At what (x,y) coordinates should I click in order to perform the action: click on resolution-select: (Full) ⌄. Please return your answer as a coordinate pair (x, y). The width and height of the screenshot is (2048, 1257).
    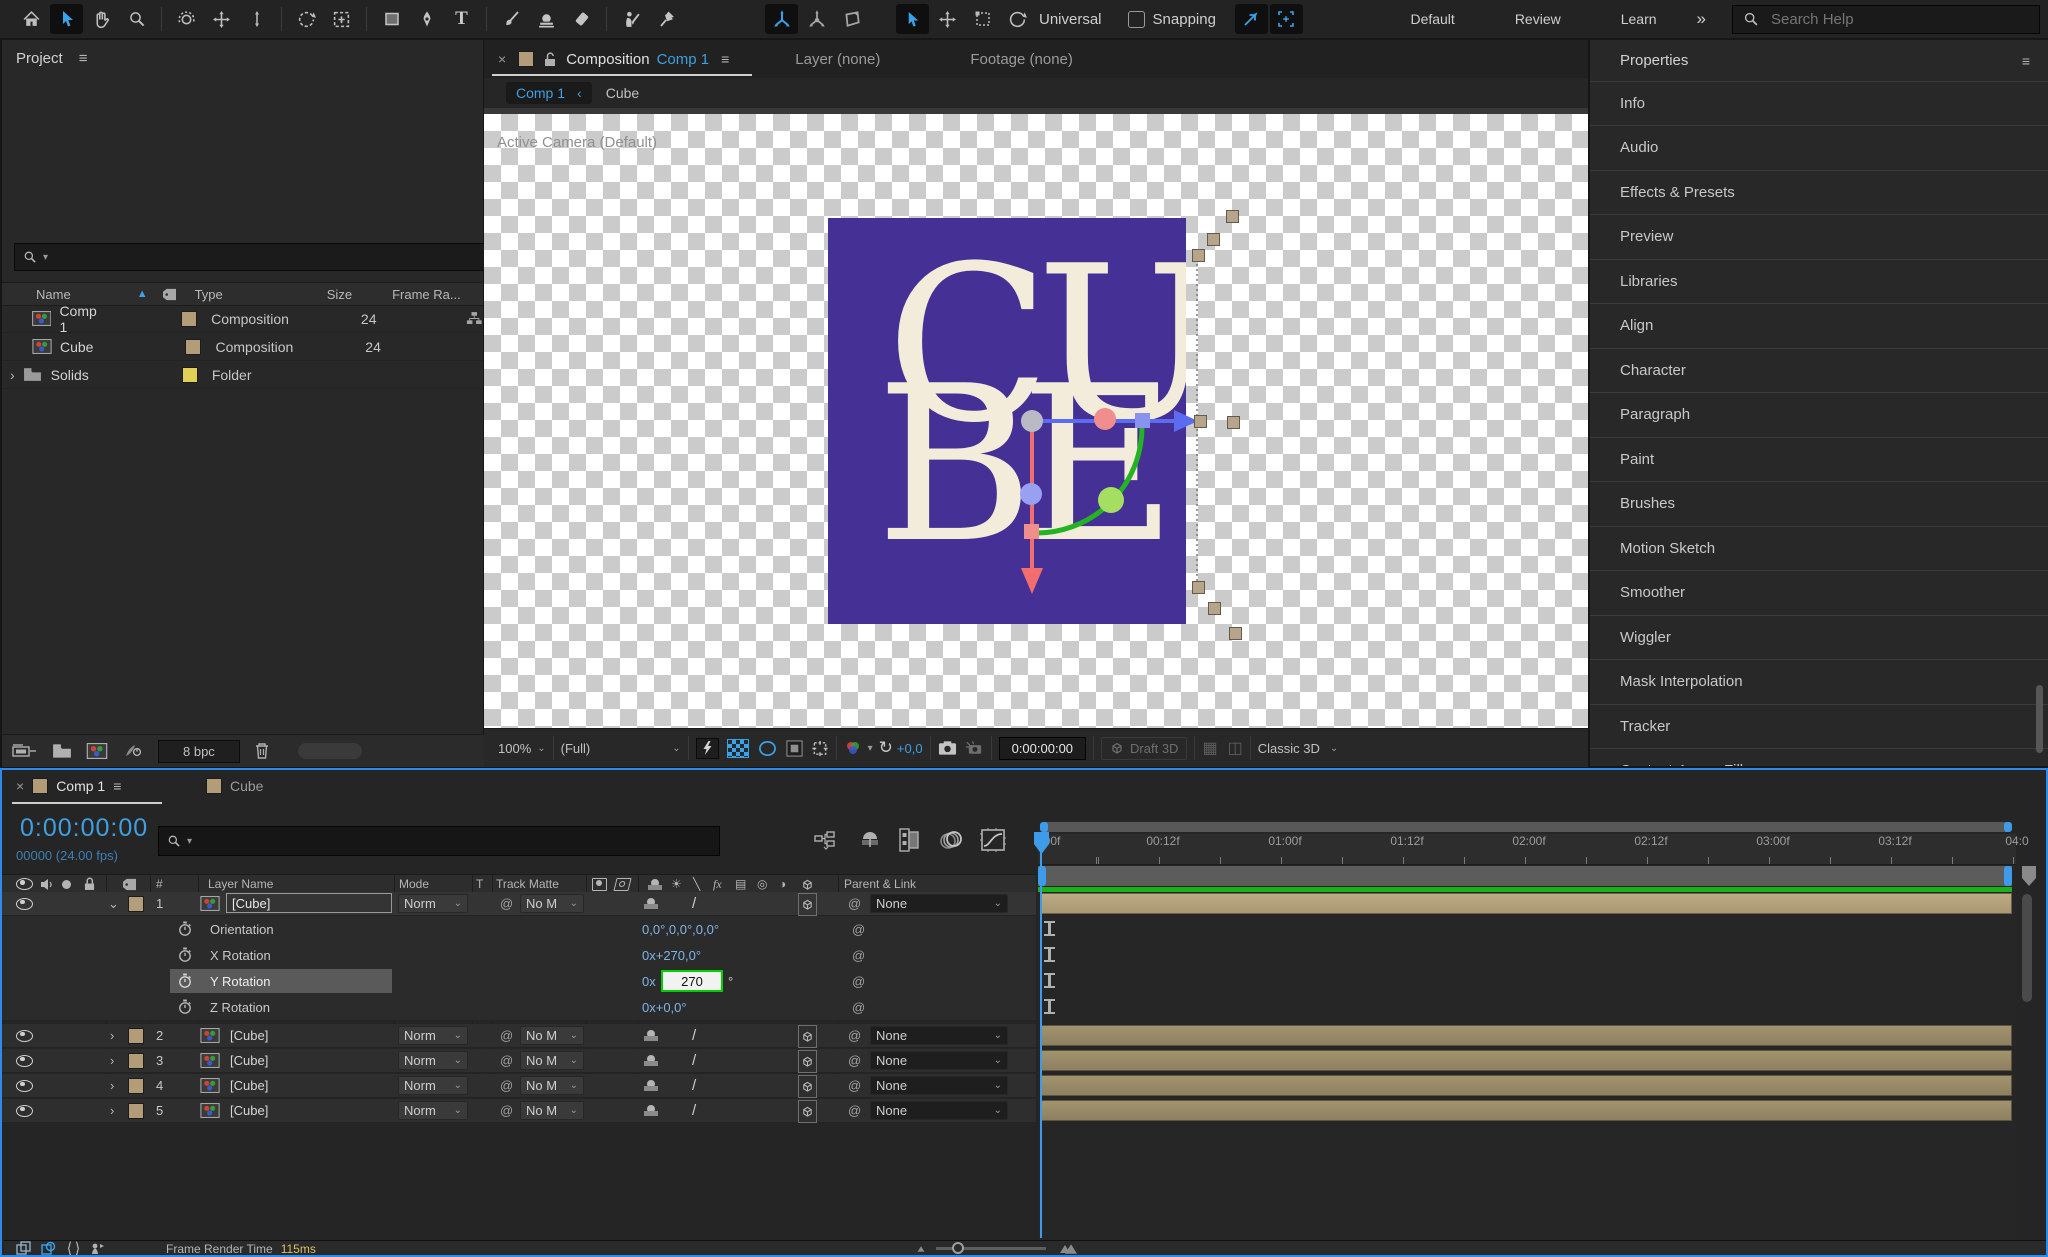
    Looking at the image, I should click on (621, 748).